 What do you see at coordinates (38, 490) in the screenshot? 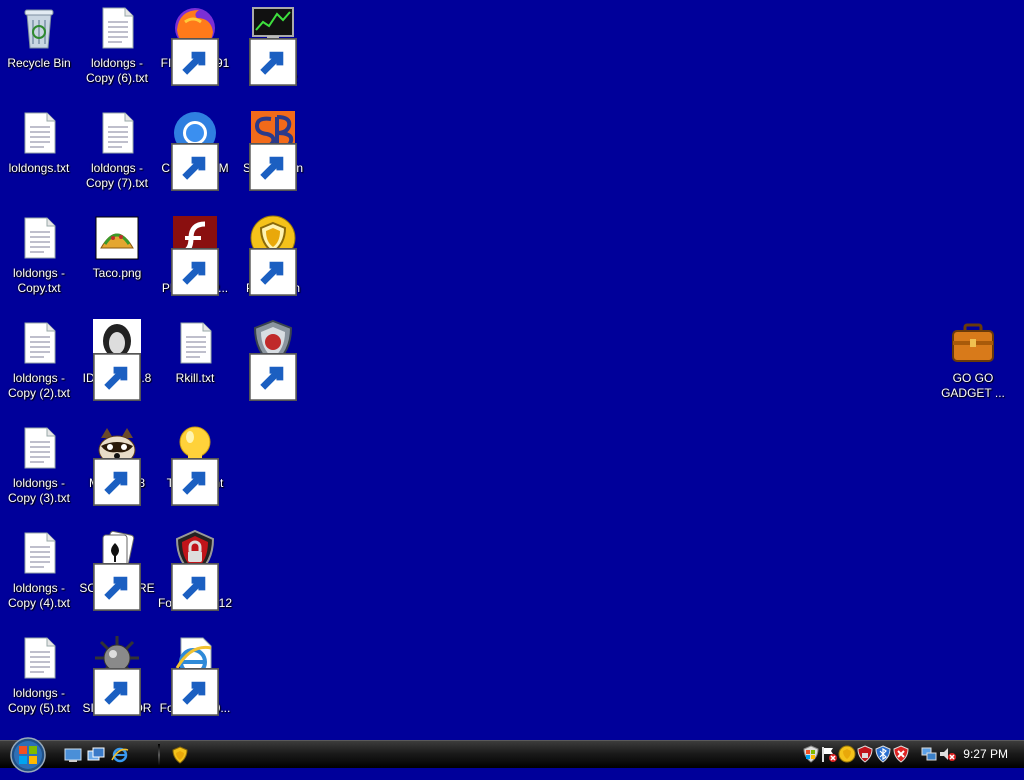
I see `desktop-icon-label: loldongs - Copy (3).txt` at bounding box center [38, 490].